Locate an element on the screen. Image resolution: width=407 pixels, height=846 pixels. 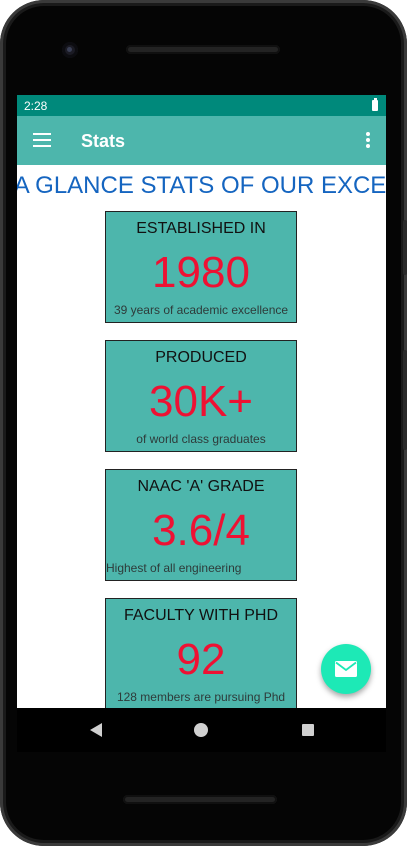
stat-card-subtitle: Highest of all engineering is located at coordinates (174, 568).